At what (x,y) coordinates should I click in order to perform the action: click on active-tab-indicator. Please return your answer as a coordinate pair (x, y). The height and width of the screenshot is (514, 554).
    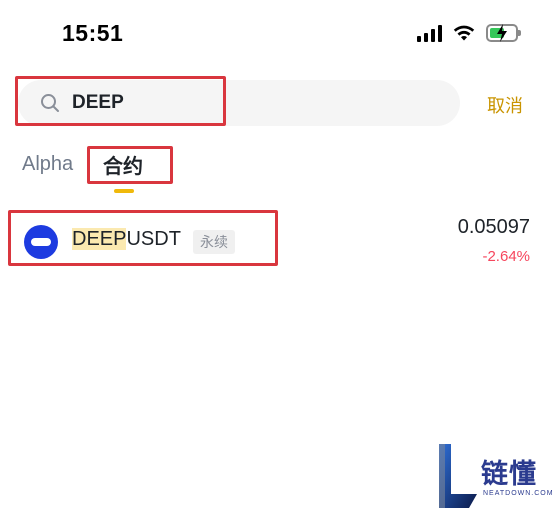
    Looking at the image, I should click on (124, 191).